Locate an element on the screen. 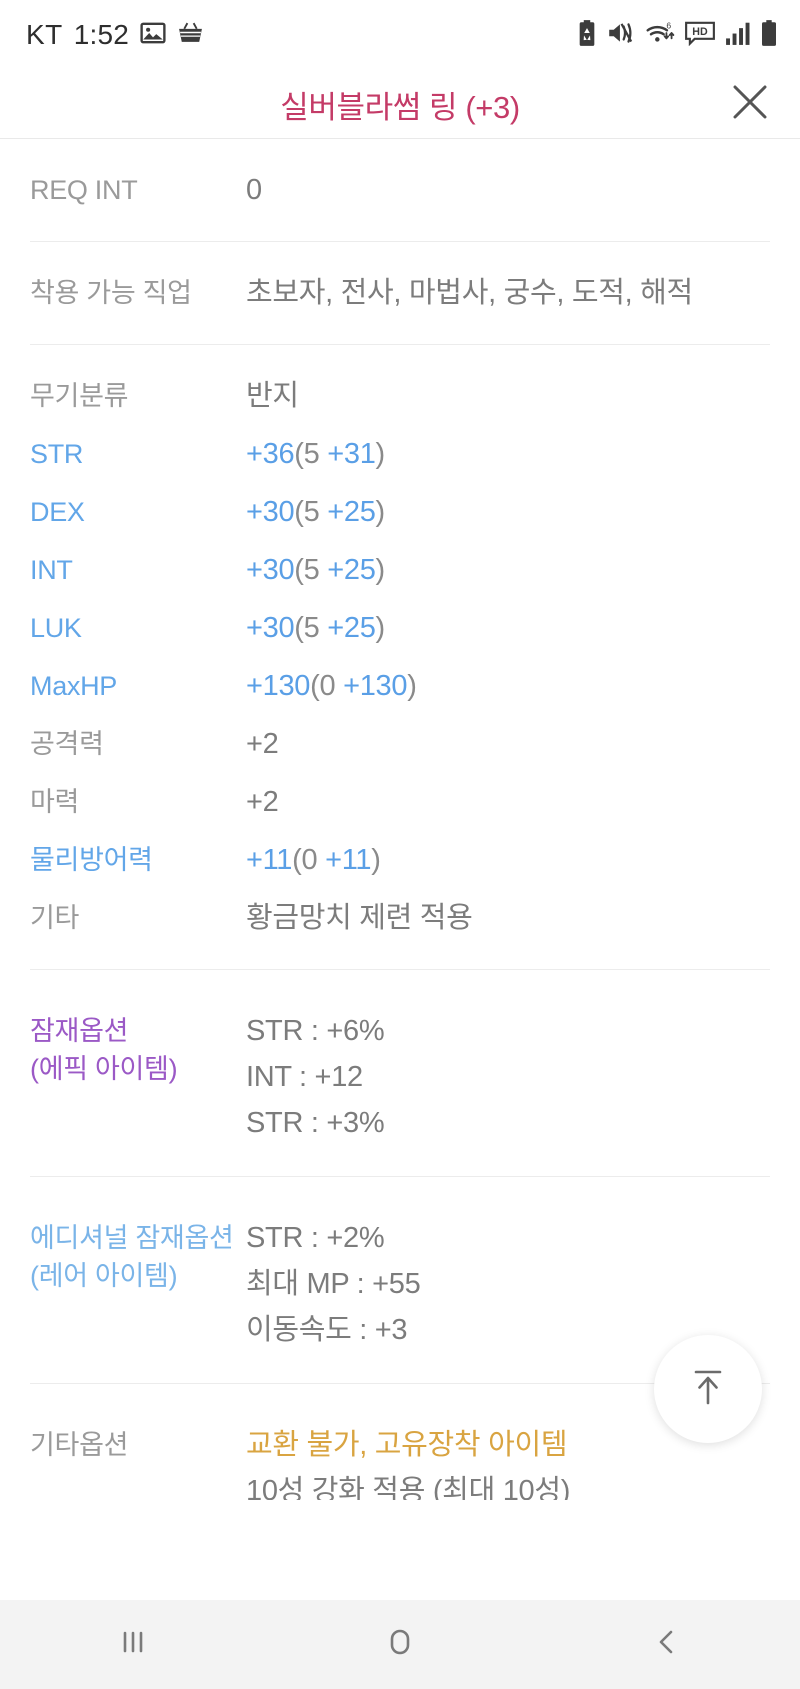 The height and width of the screenshot is (1689, 800). dialog-header: 실버블라썸 링 (+3) is located at coordinates (400, 104).